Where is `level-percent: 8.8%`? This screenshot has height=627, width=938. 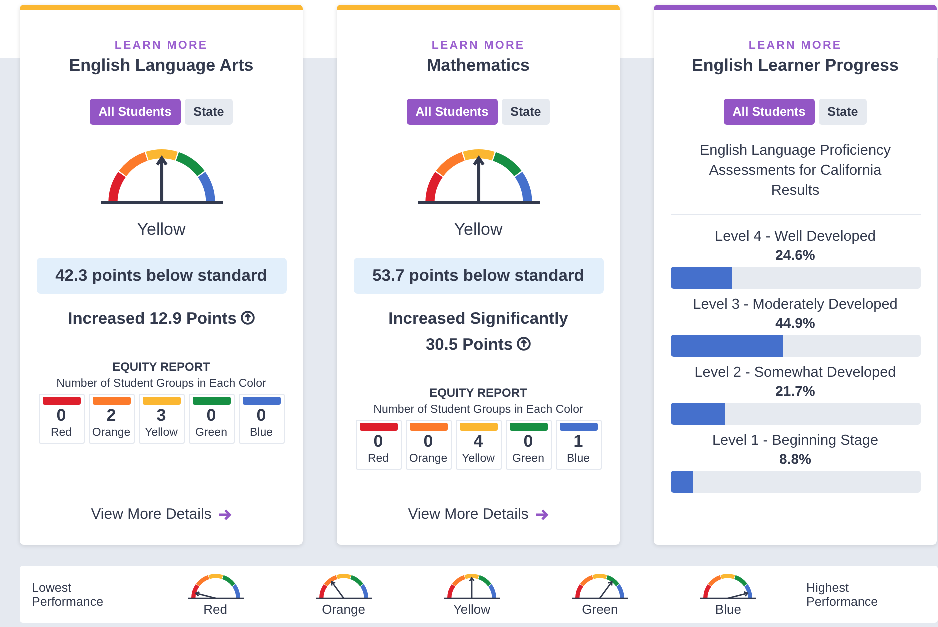
level-percent: 8.8% is located at coordinates (796, 459).